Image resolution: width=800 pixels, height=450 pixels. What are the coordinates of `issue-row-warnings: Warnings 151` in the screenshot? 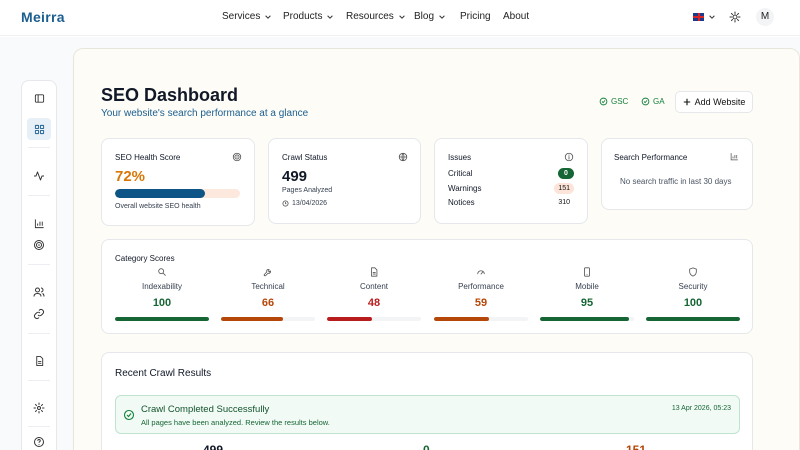 It's located at (511, 189).